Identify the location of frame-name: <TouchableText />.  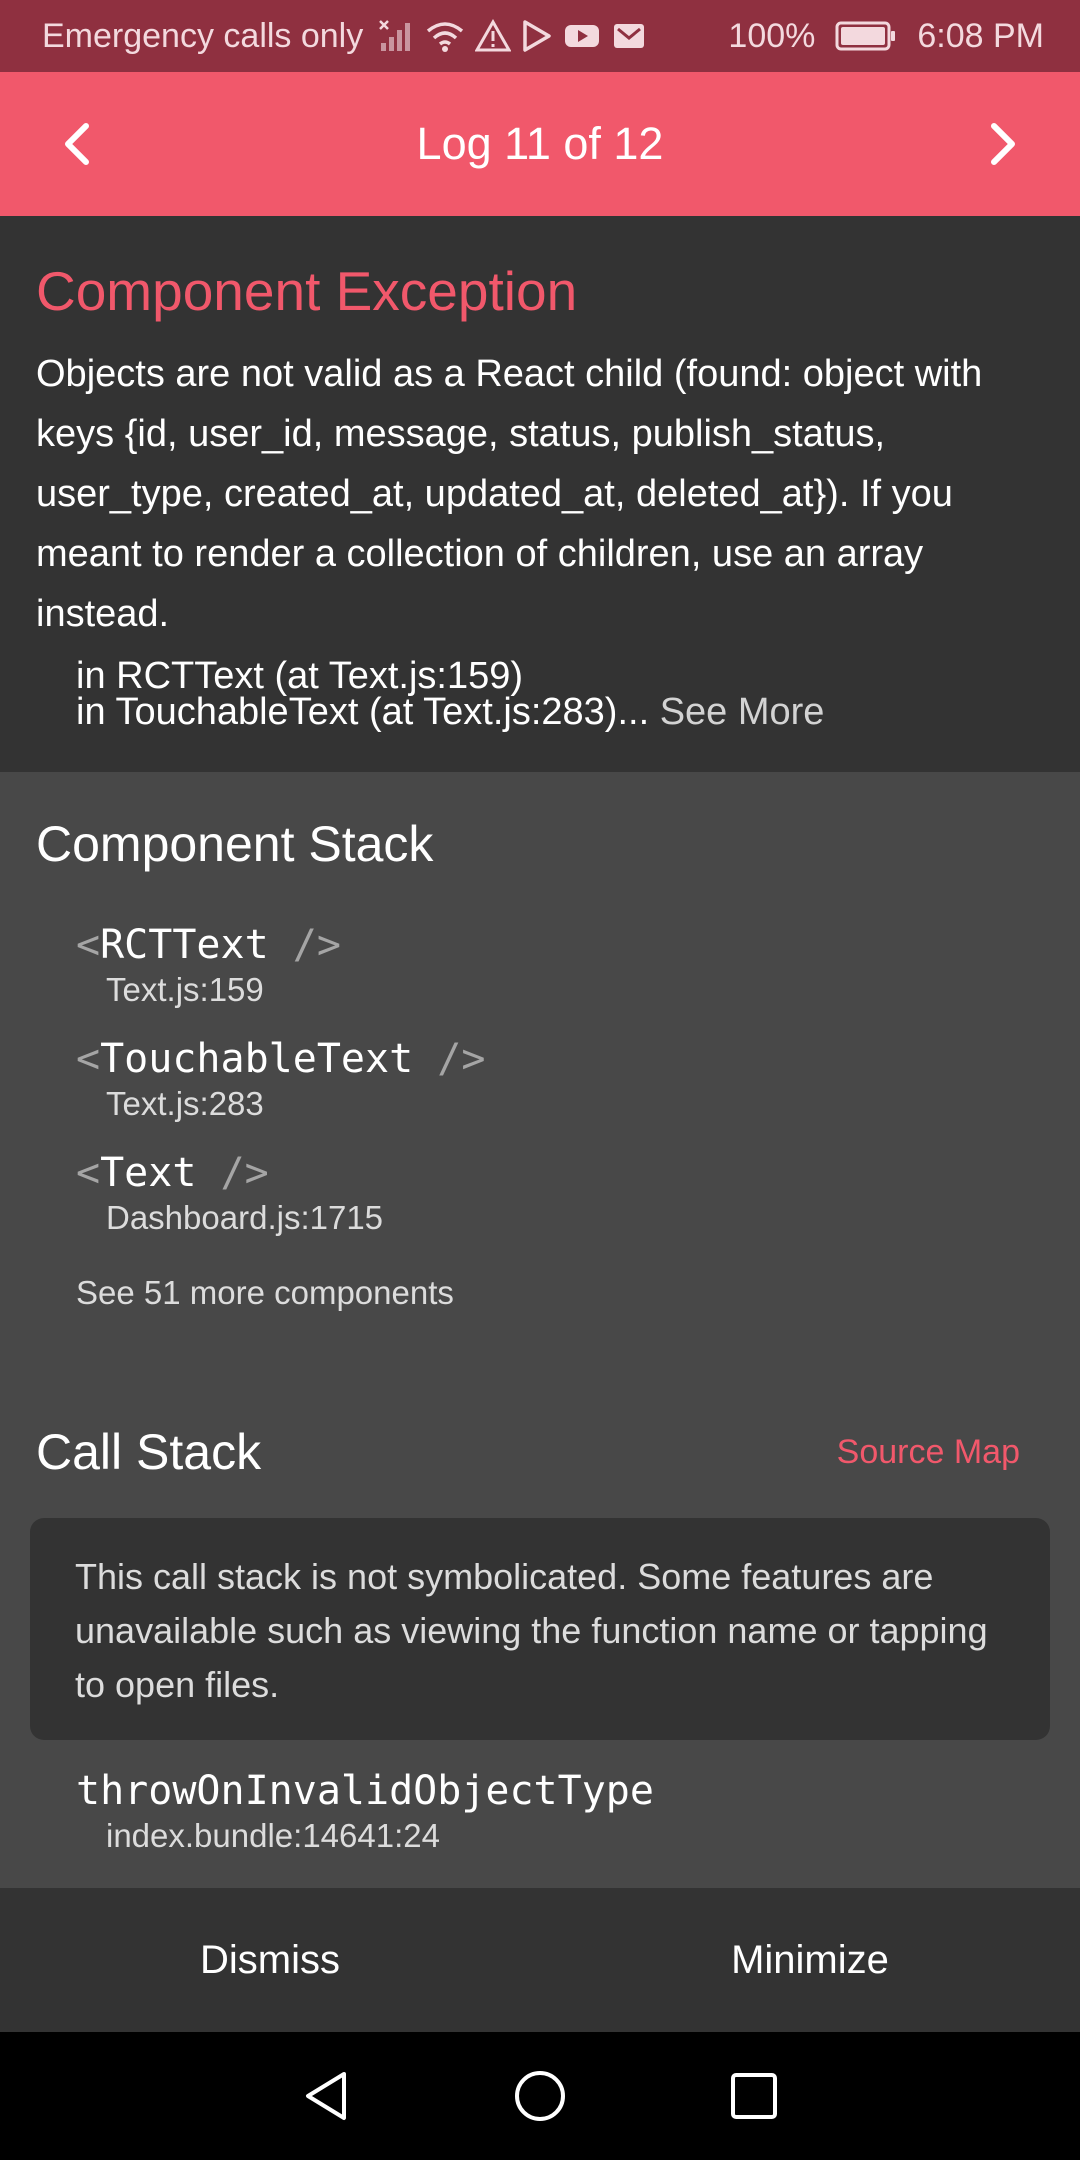
(281, 1059).